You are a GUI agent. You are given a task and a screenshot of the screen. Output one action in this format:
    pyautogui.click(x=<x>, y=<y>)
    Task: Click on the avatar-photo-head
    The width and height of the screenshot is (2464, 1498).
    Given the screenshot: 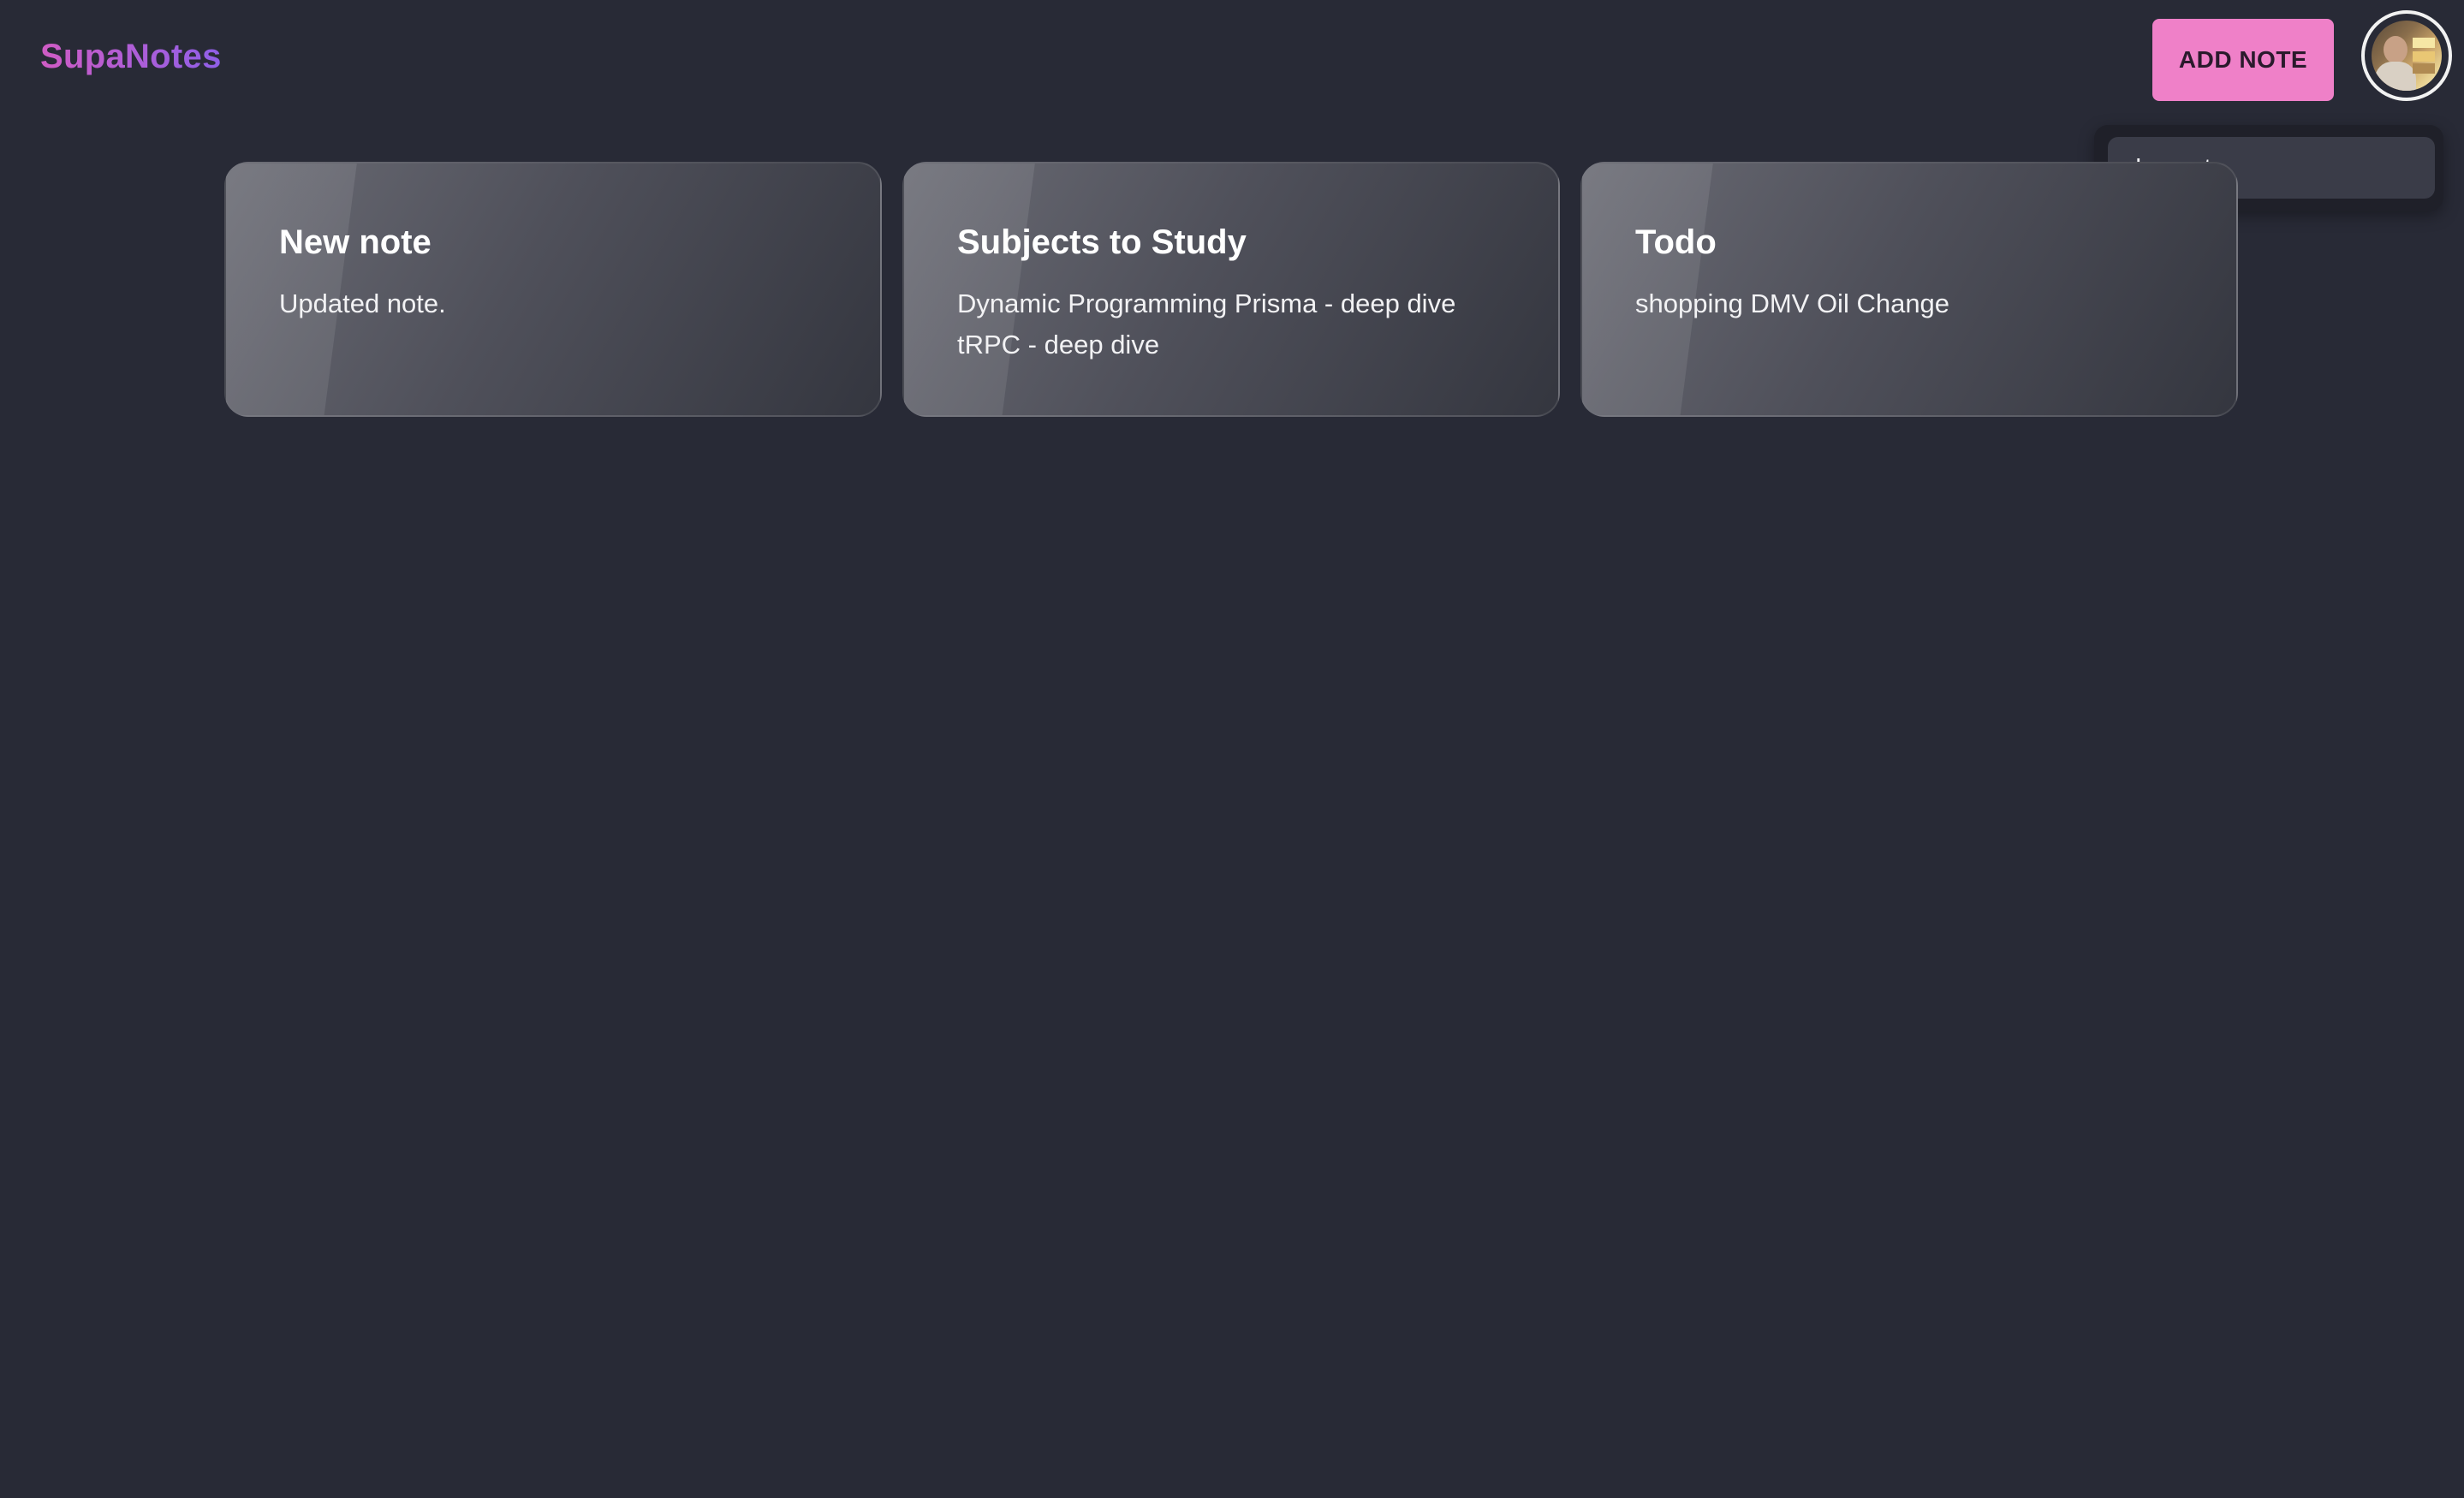 What is the action you would take?
    pyautogui.click(x=2395, y=49)
    